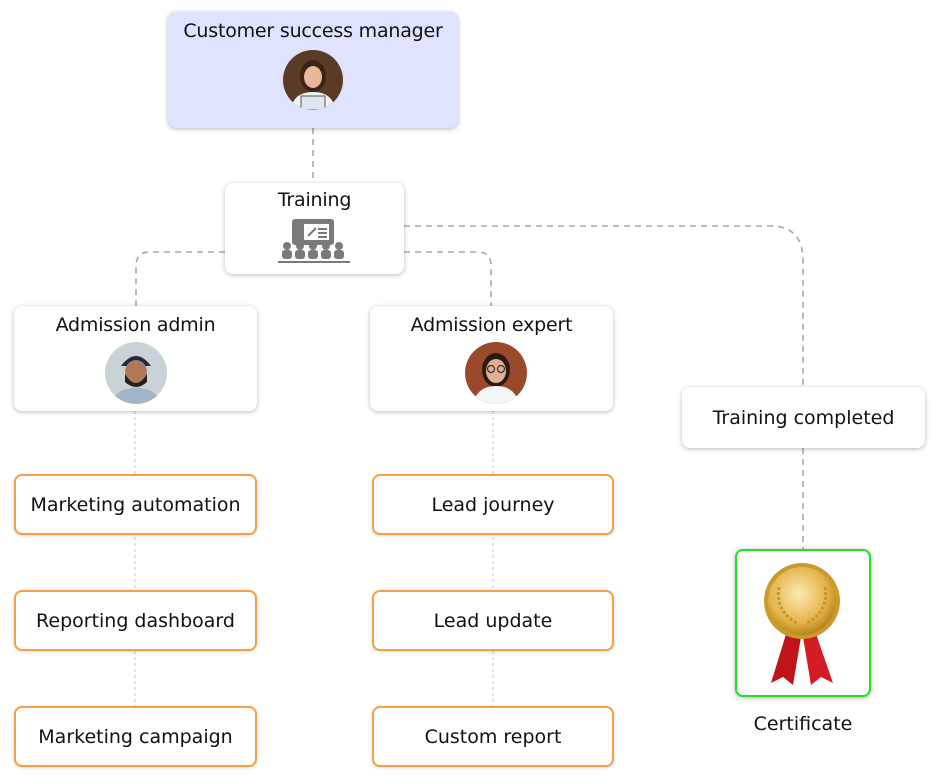 The image size is (937, 781). What do you see at coordinates (491, 325) in the screenshot?
I see `node-title: Admission expert` at bounding box center [491, 325].